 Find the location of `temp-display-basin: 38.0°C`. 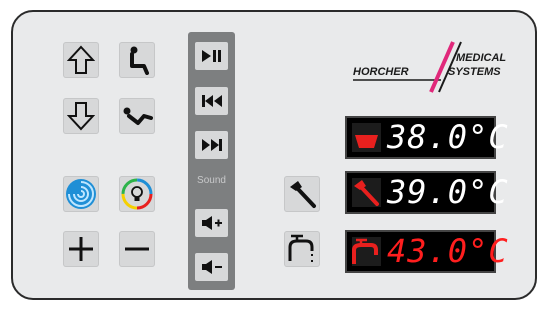

temp-display-basin: 38.0°C is located at coordinates (426, 137).